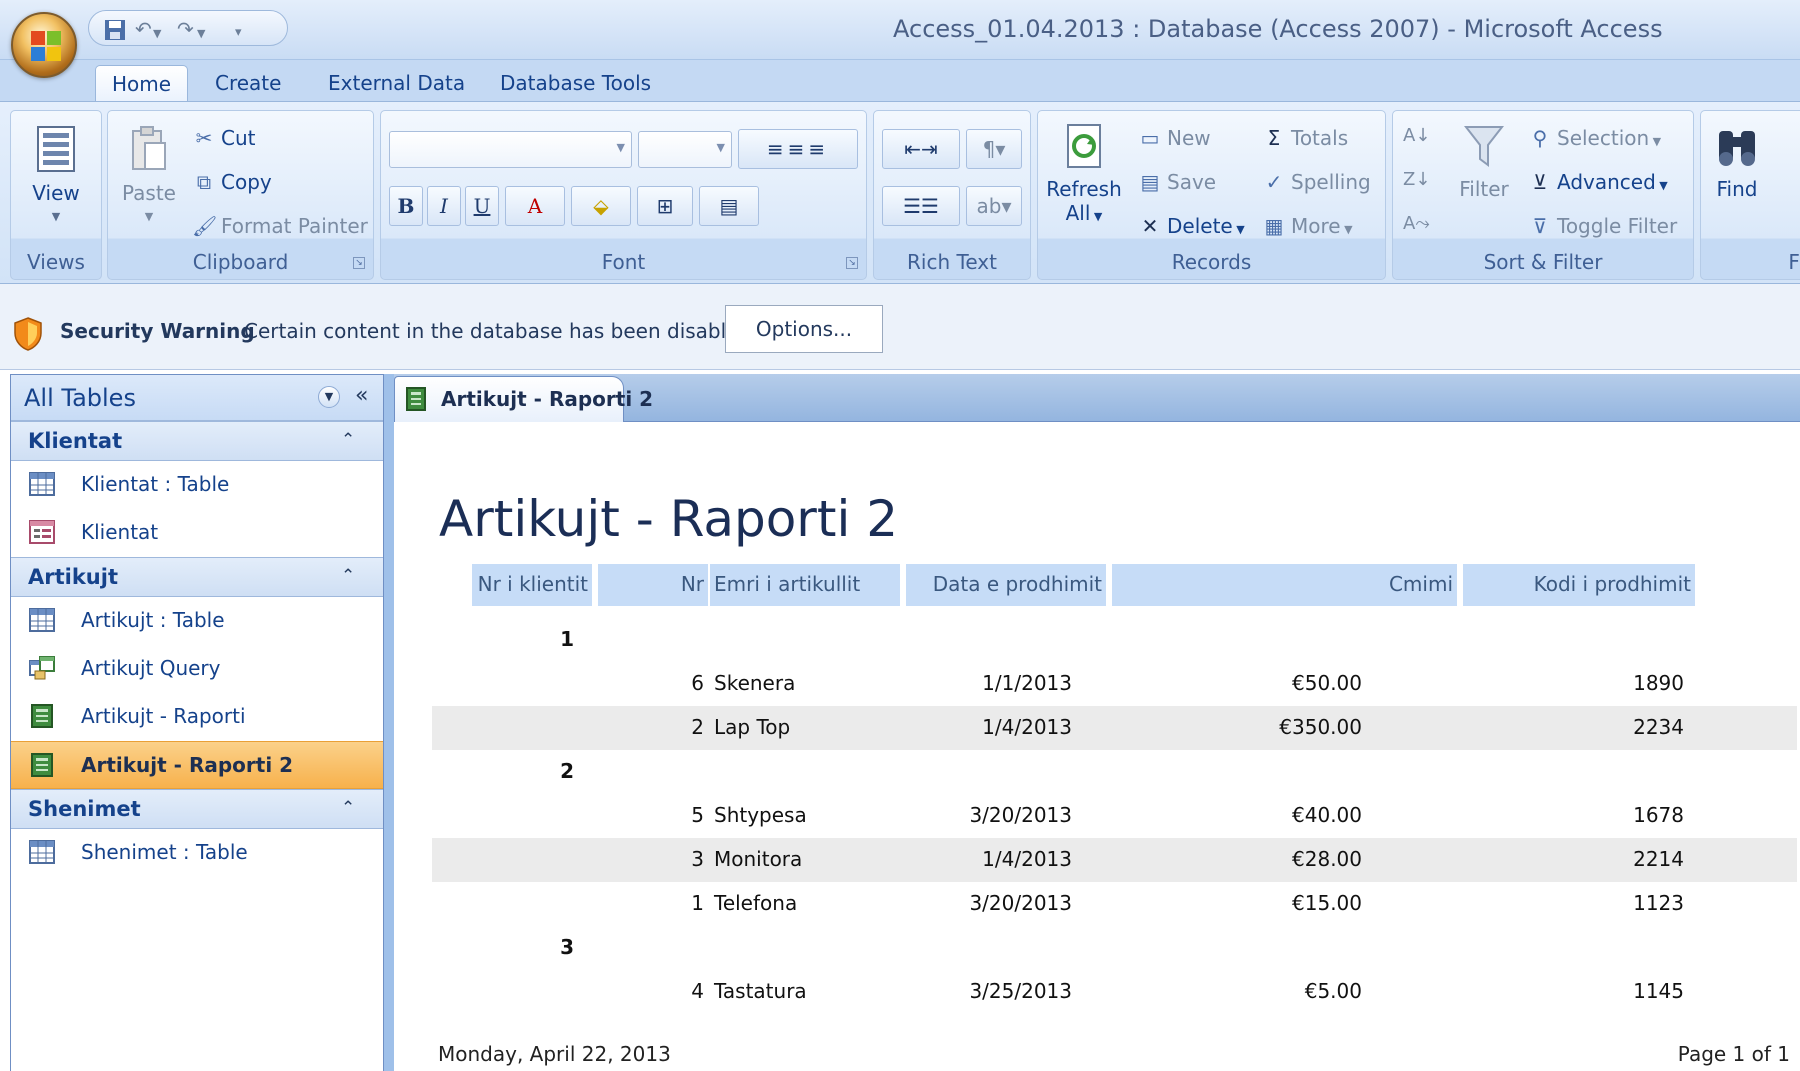 Image resolution: width=1800 pixels, height=1071 pixels. Describe the element at coordinates (396, 83) in the screenshot. I see `tab-external-data: External Data` at that location.